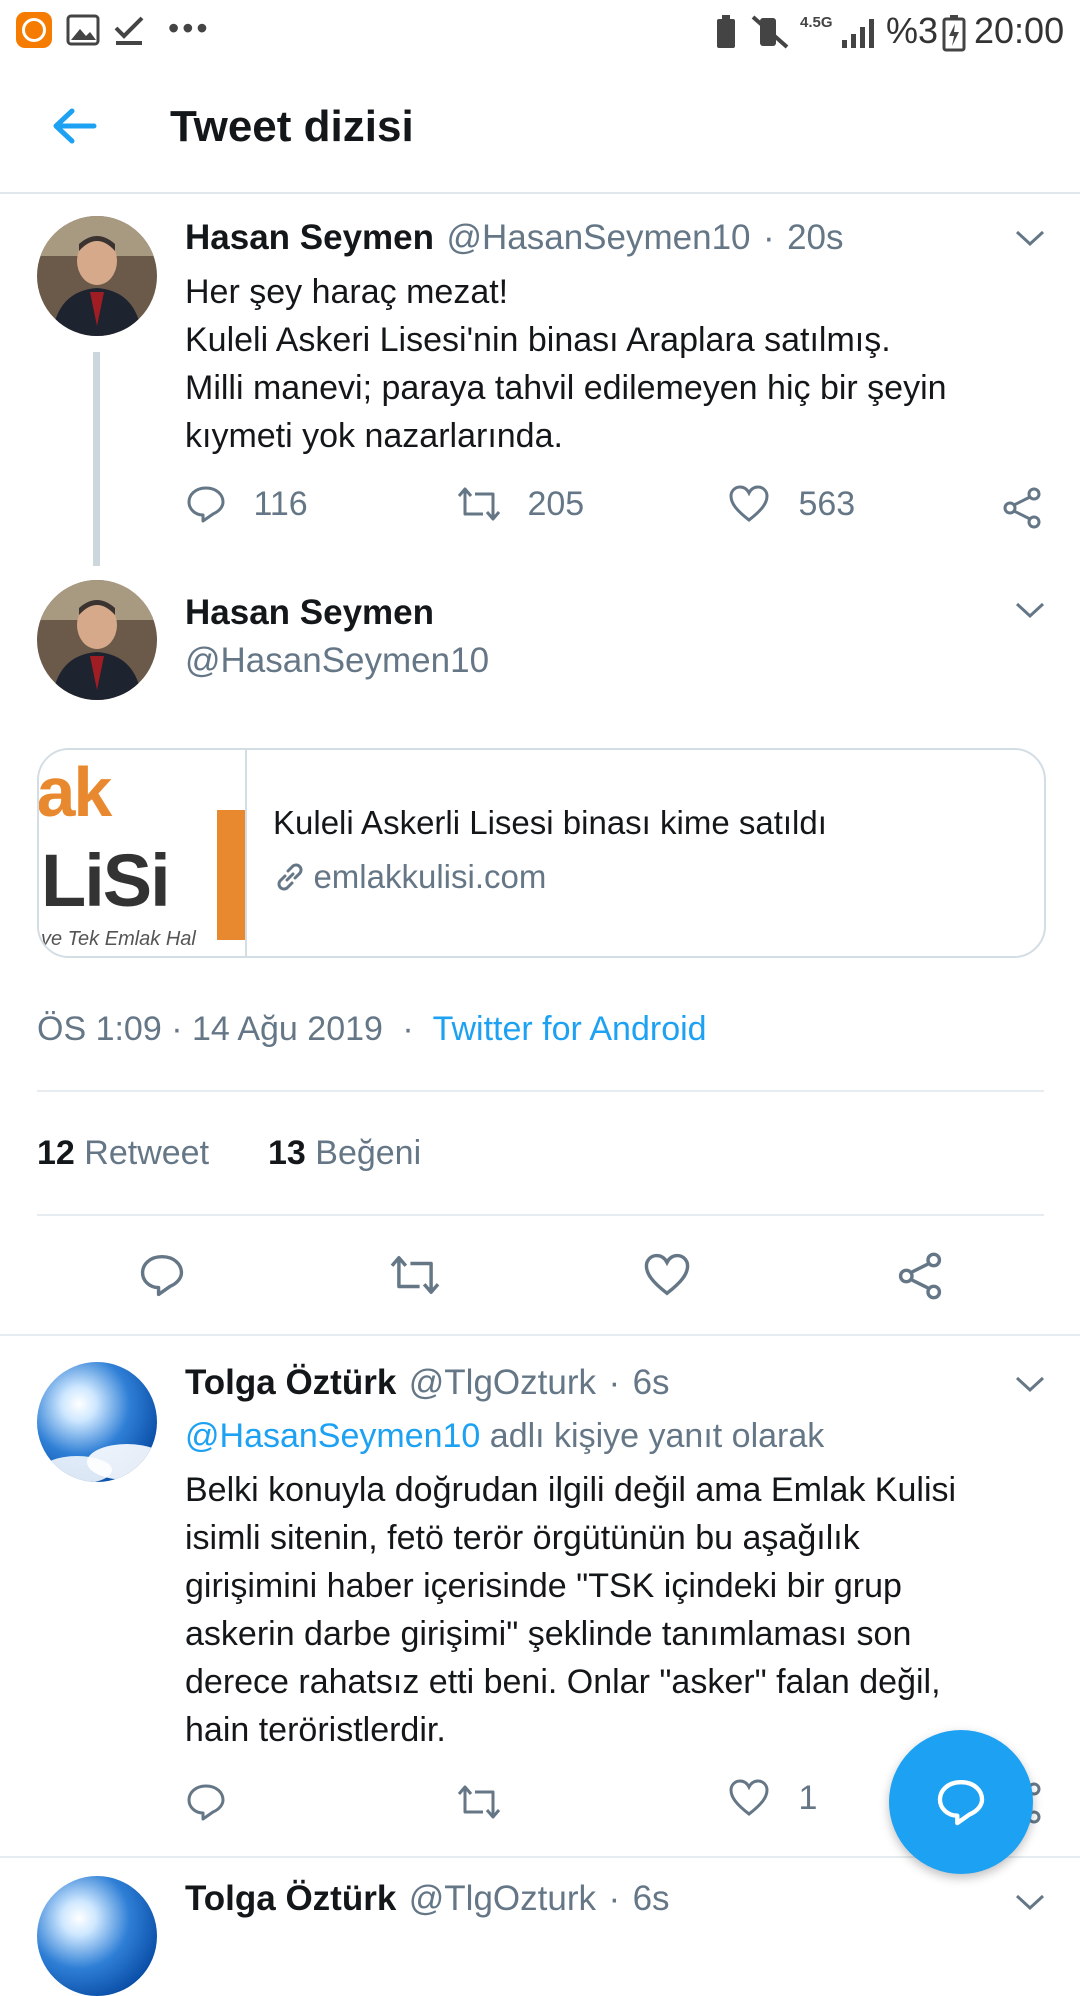 The width and height of the screenshot is (1080, 1996). I want to click on like-button: 563, so click(791, 508).